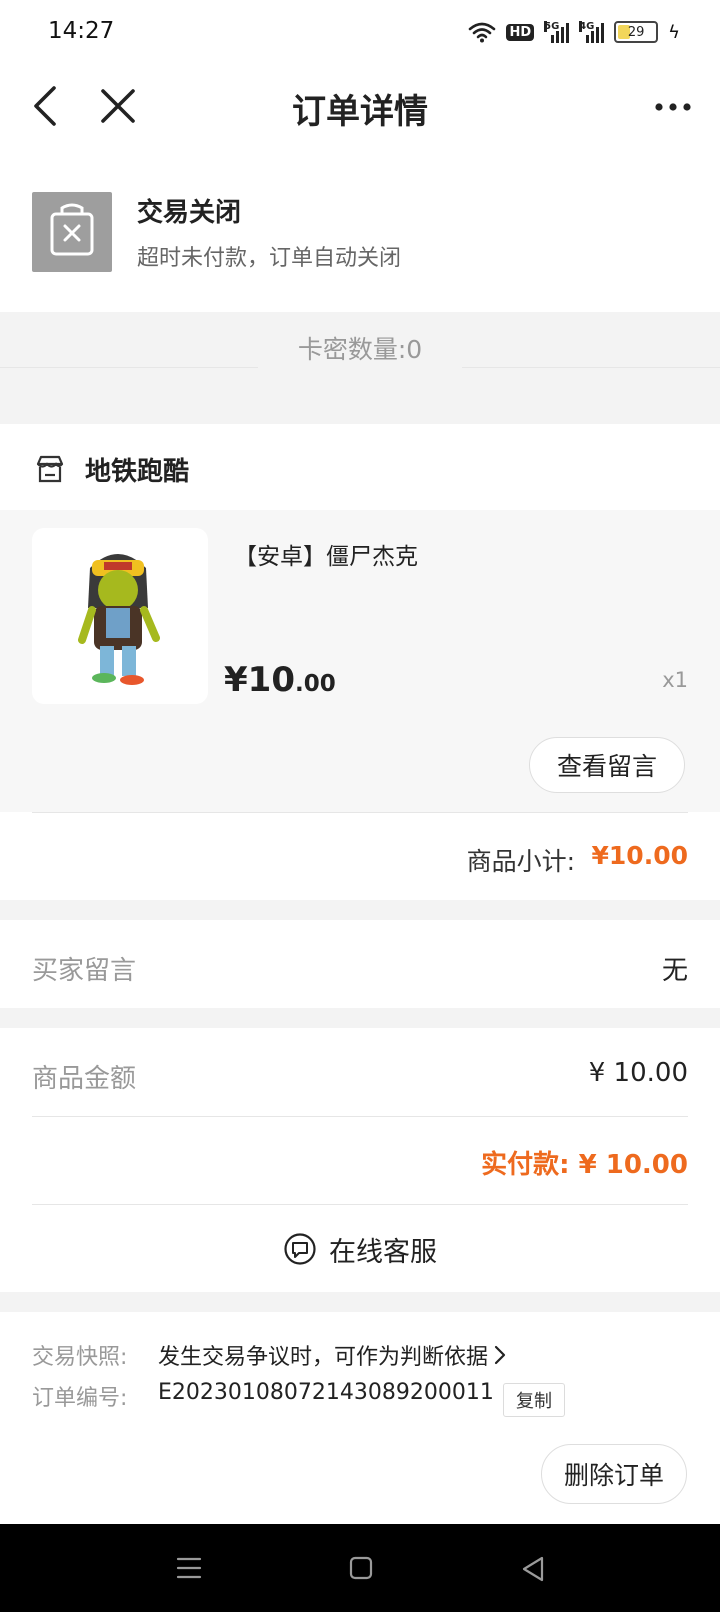  I want to click on price-decimal: .00, so click(315, 684).